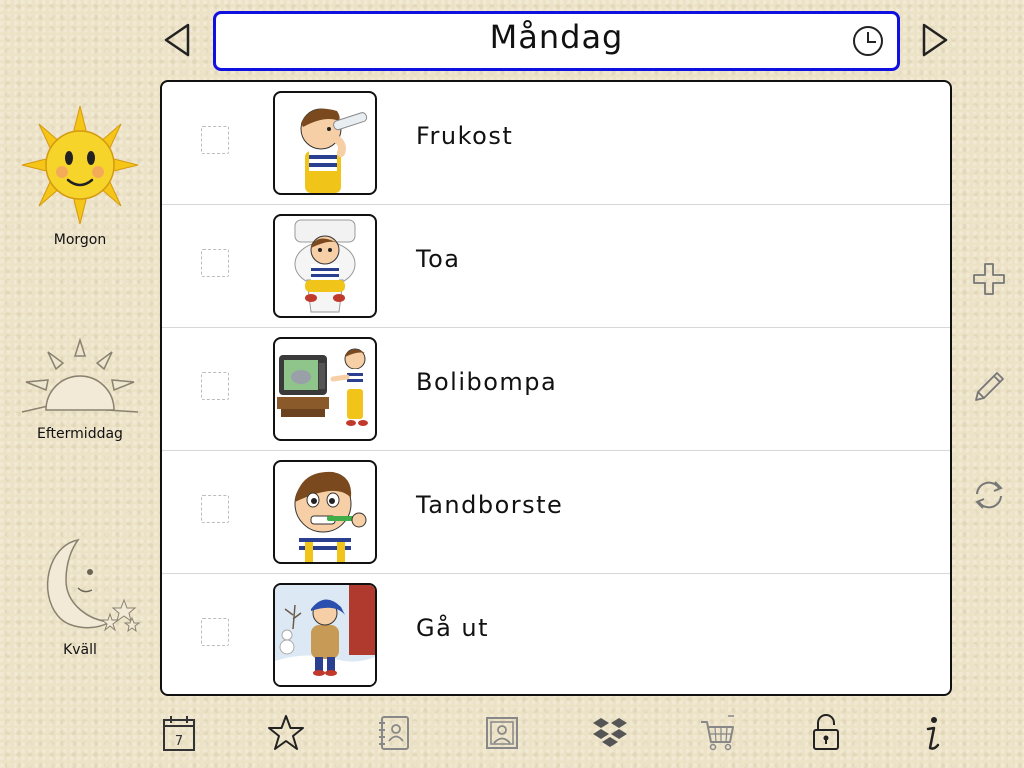  What do you see at coordinates (80, 165) in the screenshot?
I see `sun-icon` at bounding box center [80, 165].